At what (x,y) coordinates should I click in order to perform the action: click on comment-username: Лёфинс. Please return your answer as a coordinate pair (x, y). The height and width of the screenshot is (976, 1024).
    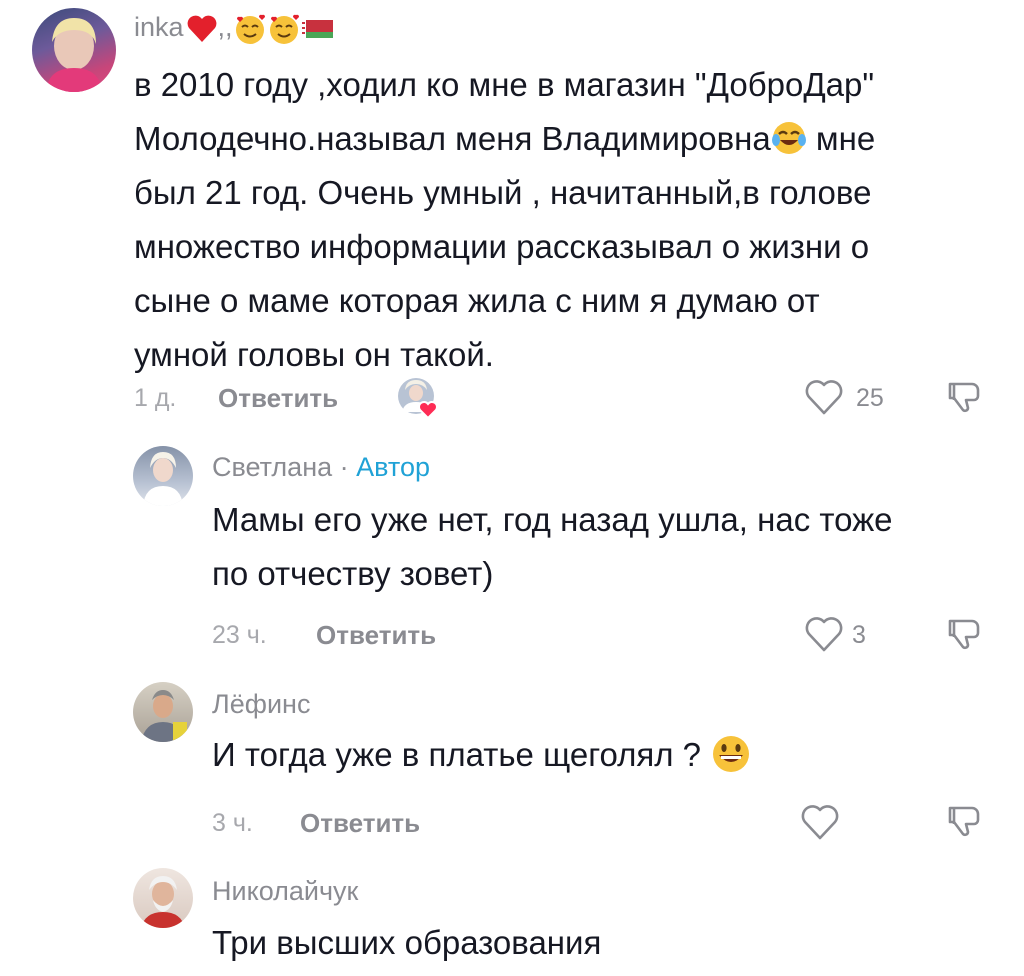
    Looking at the image, I should click on (261, 704).